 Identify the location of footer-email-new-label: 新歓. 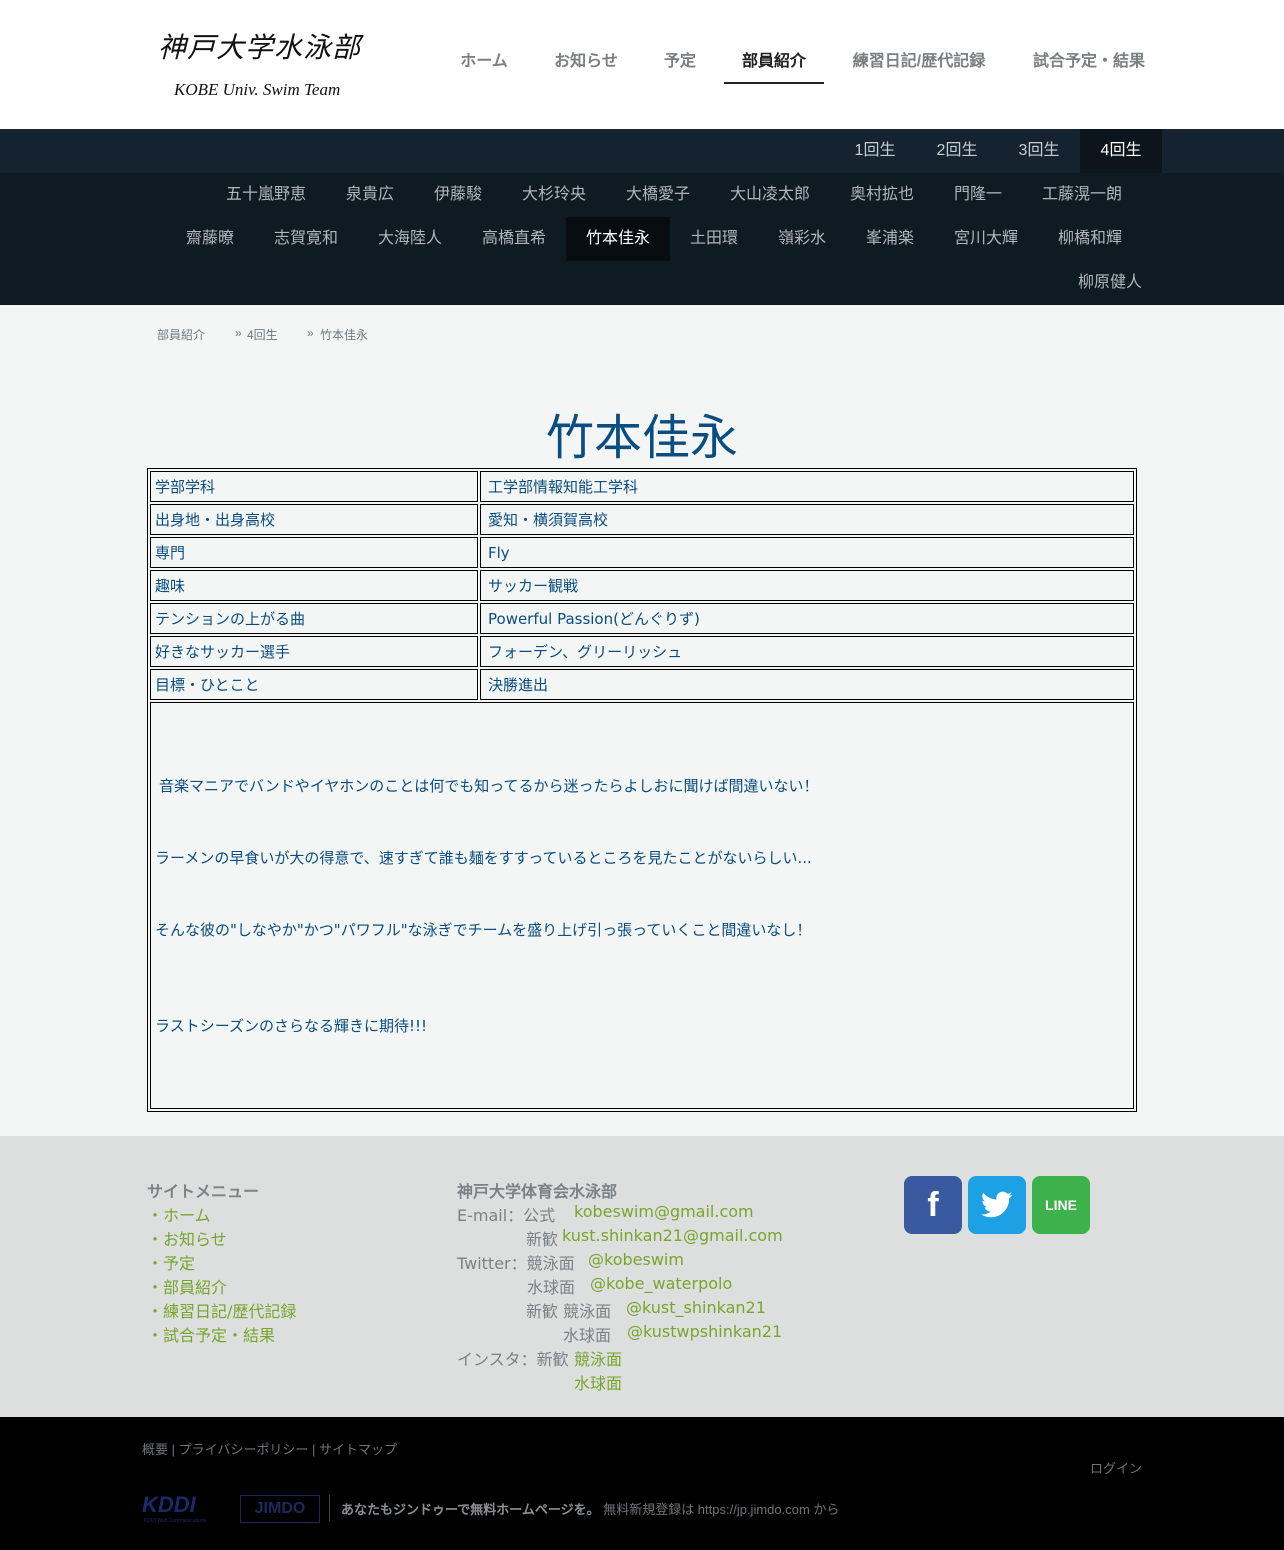
(542, 1239).